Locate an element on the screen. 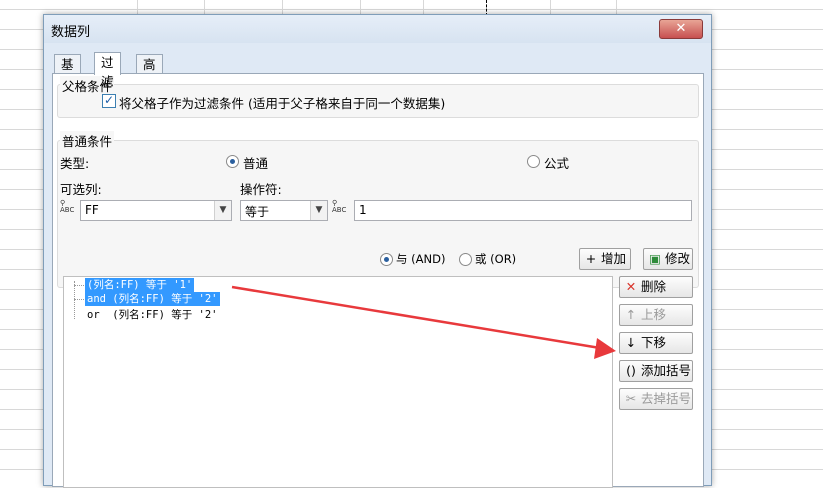 Image resolution: width=823 pixels, height=488 pixels. tab-filter: 过滤 is located at coordinates (107, 70).